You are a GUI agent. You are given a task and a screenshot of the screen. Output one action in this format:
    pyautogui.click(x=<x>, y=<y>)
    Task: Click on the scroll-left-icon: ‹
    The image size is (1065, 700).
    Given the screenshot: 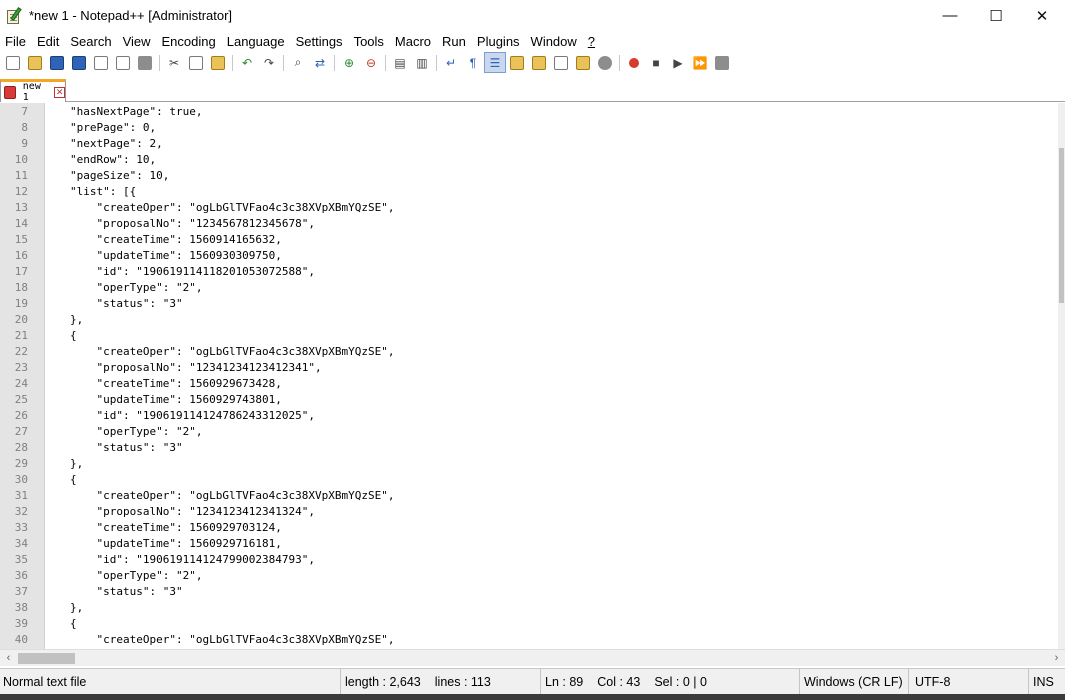 What is the action you would take?
    pyautogui.click(x=8, y=658)
    